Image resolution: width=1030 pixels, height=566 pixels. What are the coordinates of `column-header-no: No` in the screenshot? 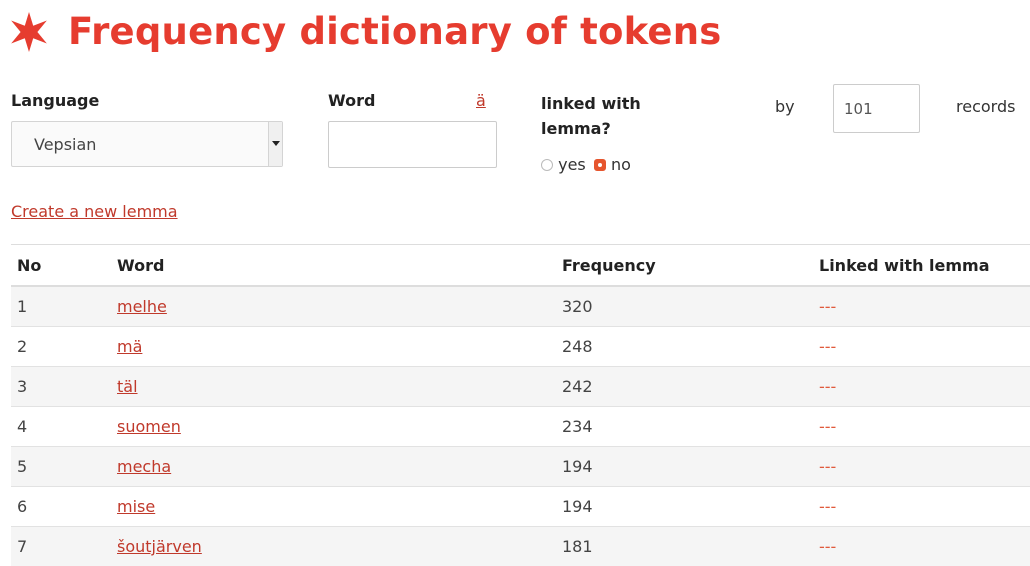 It's located at (61, 266).